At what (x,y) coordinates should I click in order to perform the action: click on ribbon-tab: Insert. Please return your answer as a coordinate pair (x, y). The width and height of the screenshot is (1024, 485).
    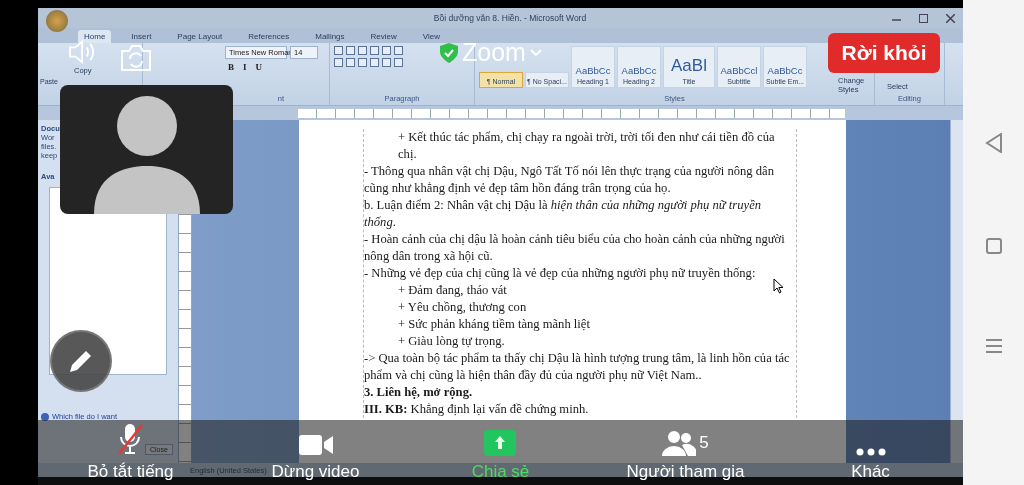
    Looking at the image, I should click on (141, 36).